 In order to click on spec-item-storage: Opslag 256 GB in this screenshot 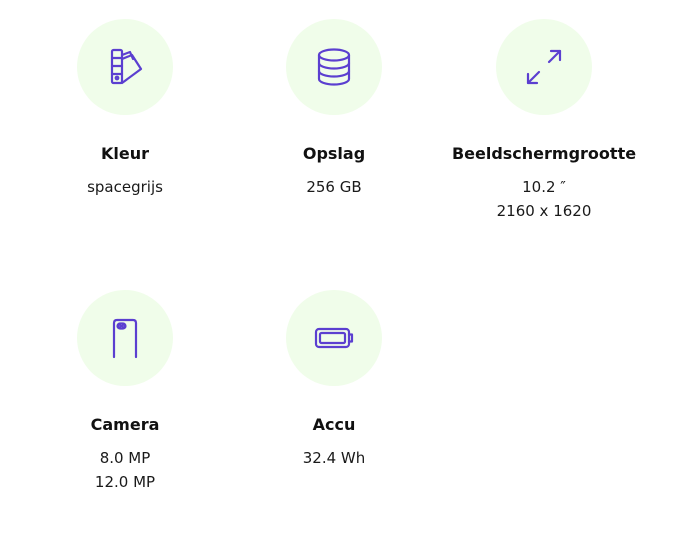, I will do `click(334, 109)`.